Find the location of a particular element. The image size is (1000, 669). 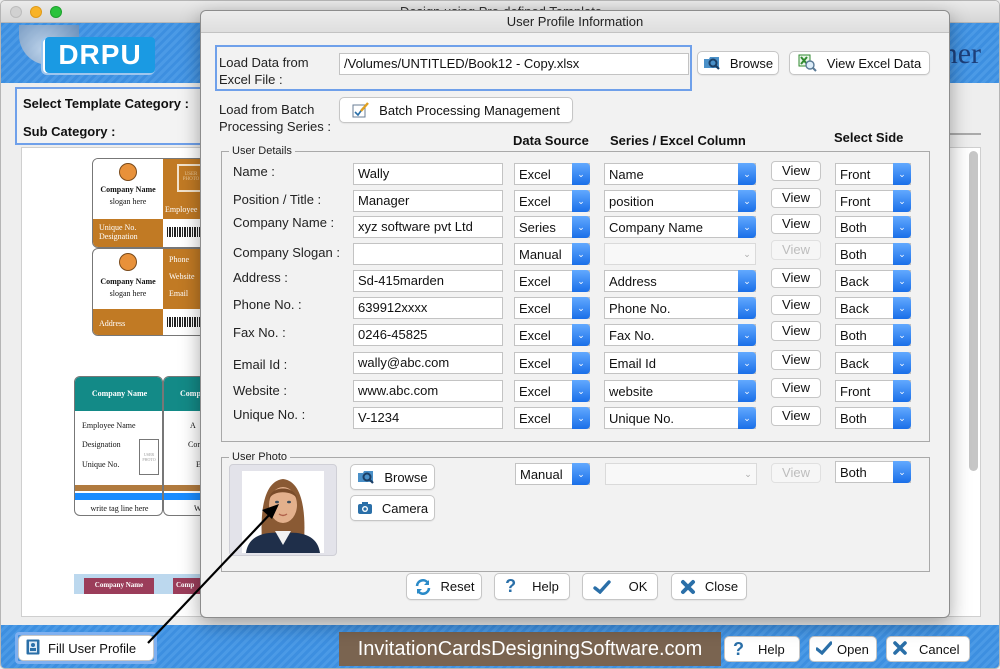

field-label: Email Id : is located at coordinates (260, 364).